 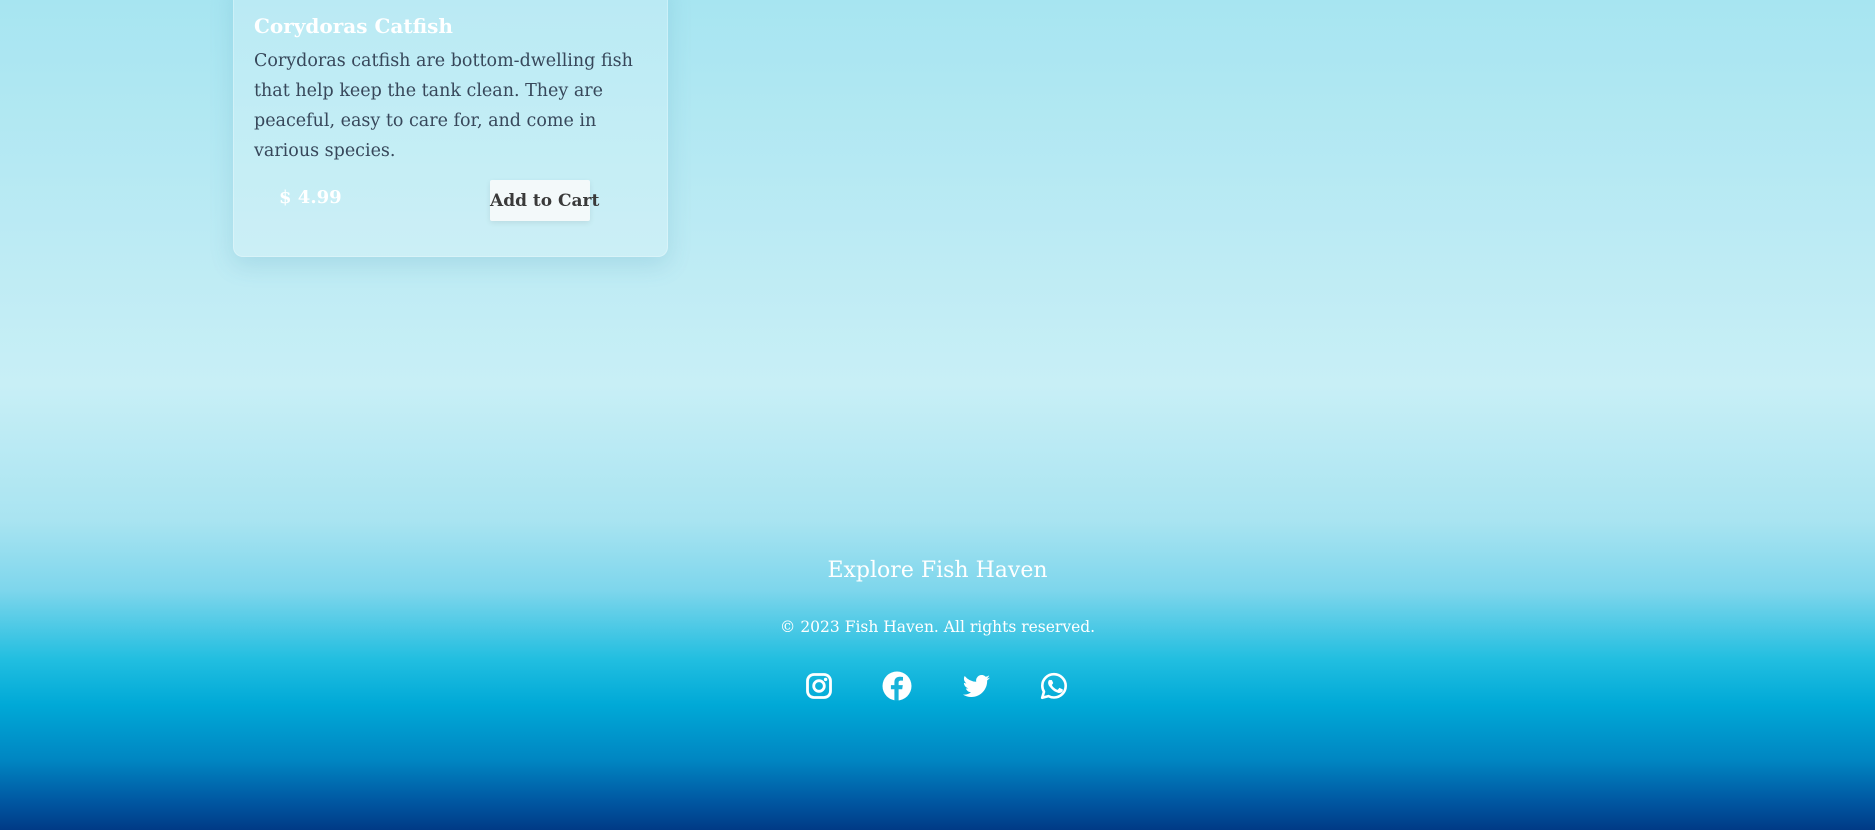 I want to click on instagram-icon, so click(x=819, y=686).